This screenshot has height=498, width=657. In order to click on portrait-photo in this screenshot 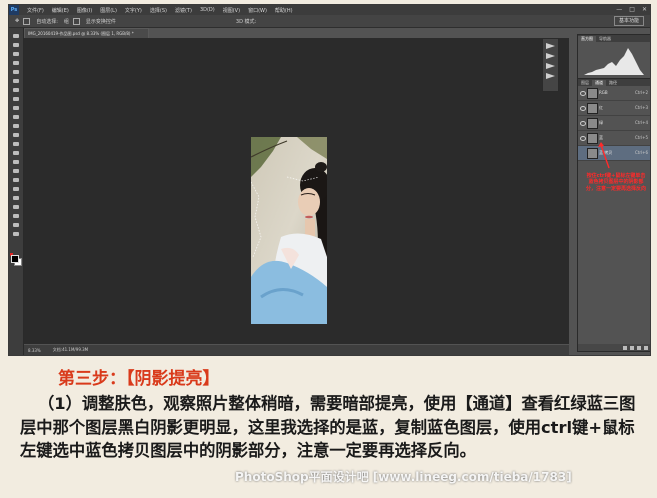, I will do `click(289, 230)`.